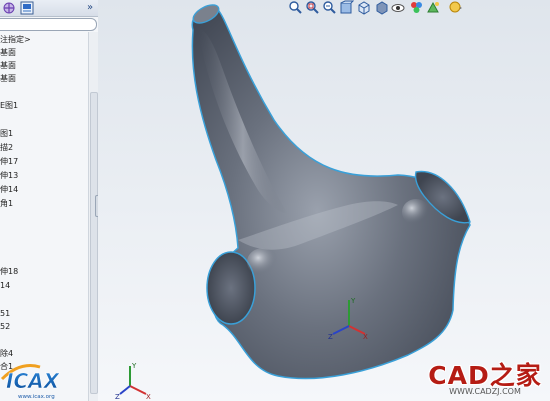 Image resolution: width=550 pixels, height=401 pixels. What do you see at coordinates (94, 243) in the screenshot?
I see `scrollbar-thumb` at bounding box center [94, 243].